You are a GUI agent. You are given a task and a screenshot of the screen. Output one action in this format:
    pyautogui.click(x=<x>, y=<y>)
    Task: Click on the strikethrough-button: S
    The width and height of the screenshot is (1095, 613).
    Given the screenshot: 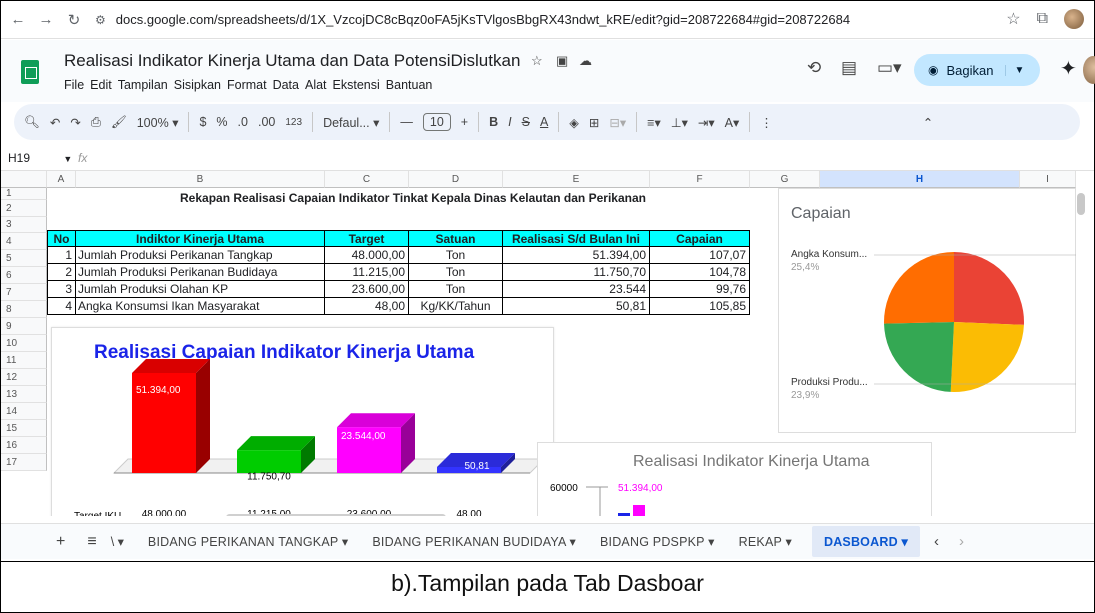 What is the action you would take?
    pyautogui.click(x=526, y=122)
    